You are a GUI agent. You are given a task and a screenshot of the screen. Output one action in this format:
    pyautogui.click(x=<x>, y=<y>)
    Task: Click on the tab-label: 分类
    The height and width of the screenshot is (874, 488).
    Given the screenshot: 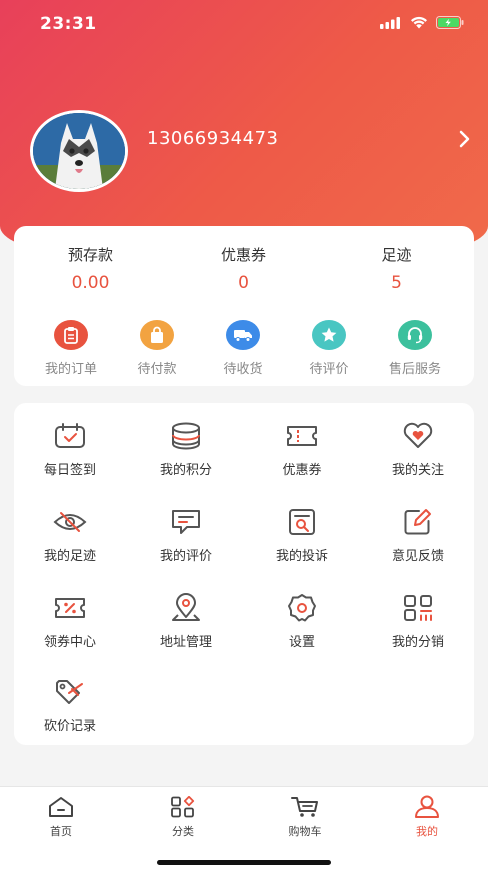 What is the action you would take?
    pyautogui.click(x=183, y=831)
    